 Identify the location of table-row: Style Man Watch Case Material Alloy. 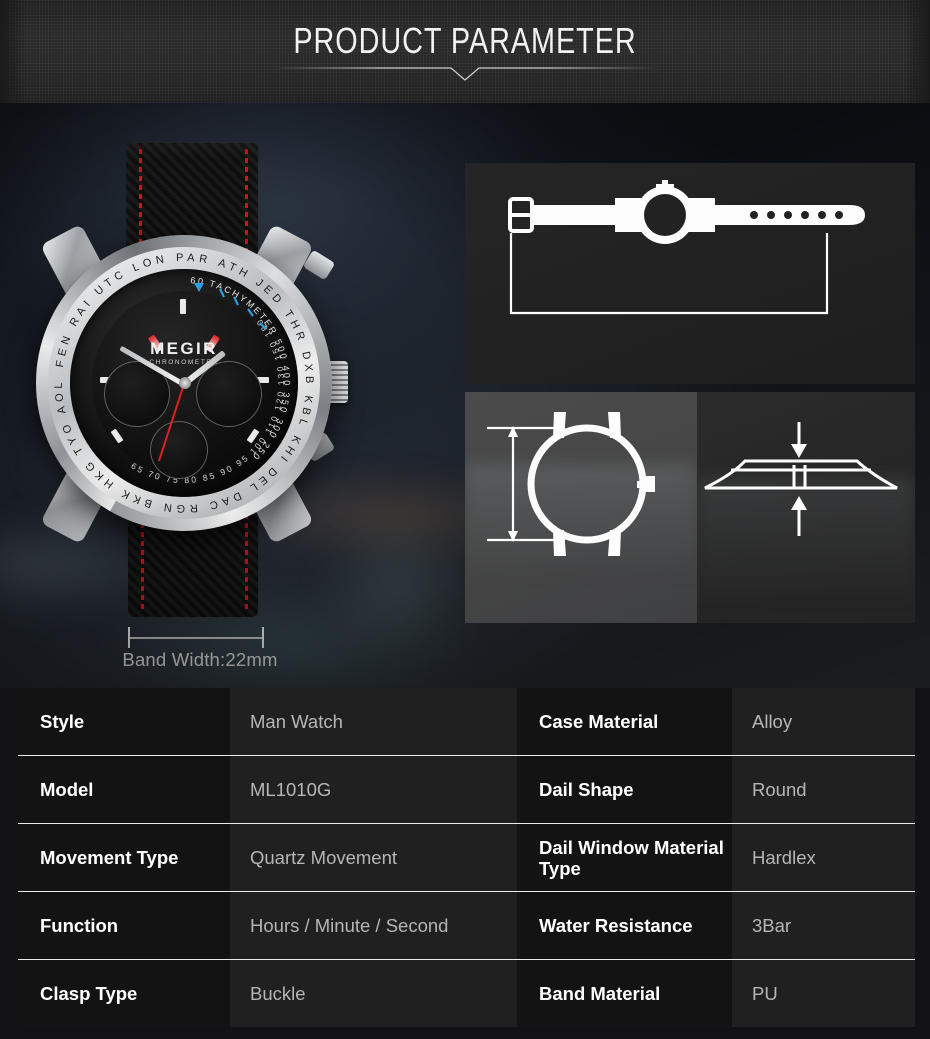
(466, 721).